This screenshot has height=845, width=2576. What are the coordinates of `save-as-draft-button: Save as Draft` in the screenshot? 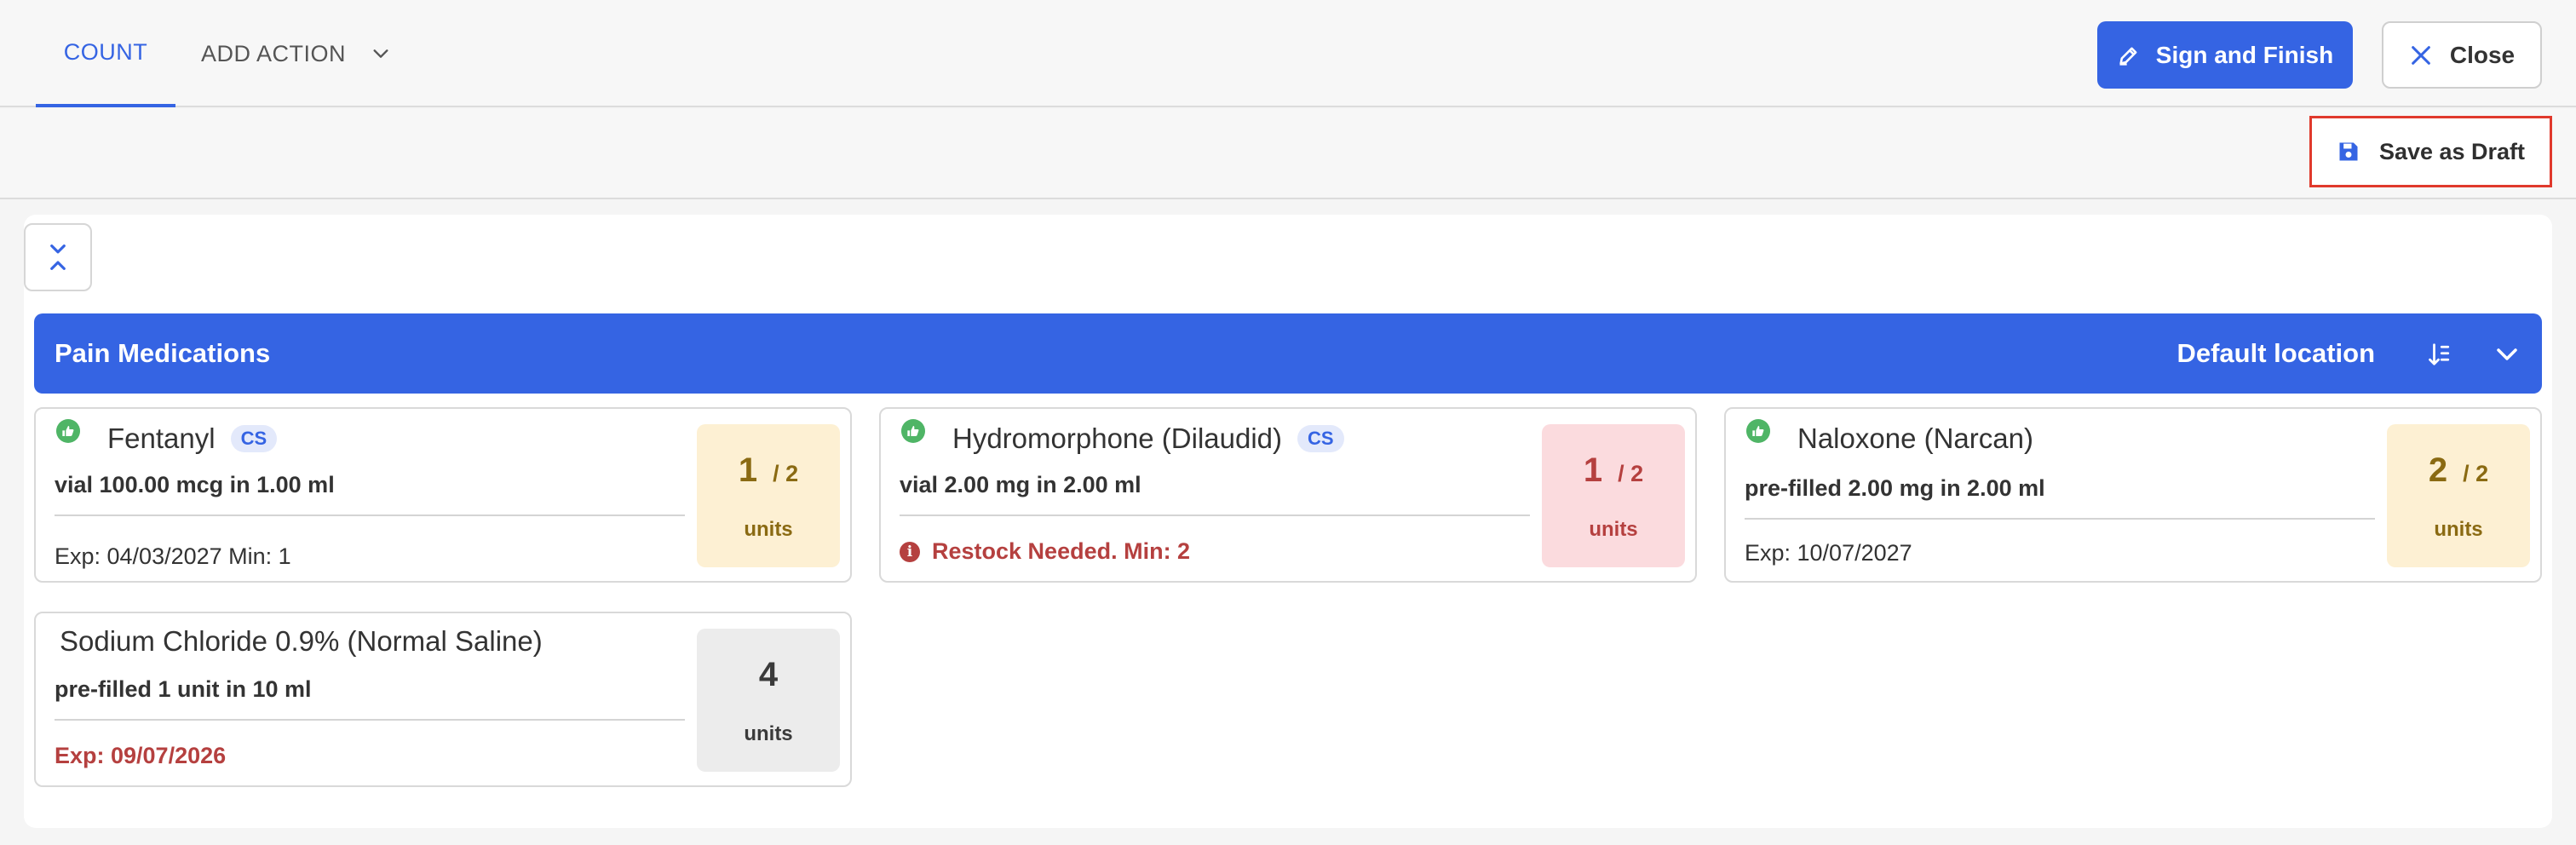 It's located at (2431, 151).